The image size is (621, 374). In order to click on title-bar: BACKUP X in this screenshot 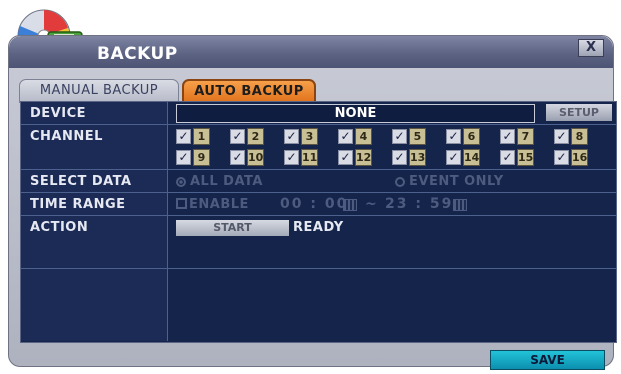, I will do `click(311, 52)`.